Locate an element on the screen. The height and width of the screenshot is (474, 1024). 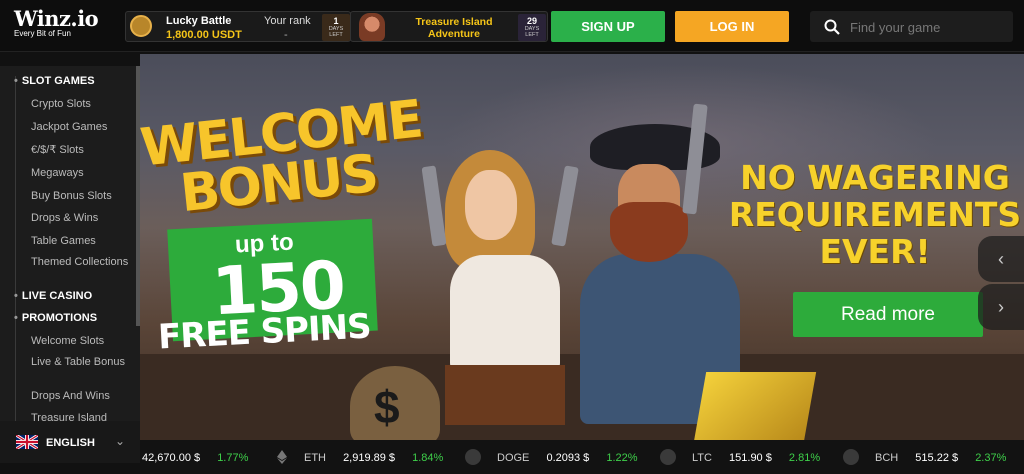
chevron-right-icon: › is located at coordinates (1001, 307).